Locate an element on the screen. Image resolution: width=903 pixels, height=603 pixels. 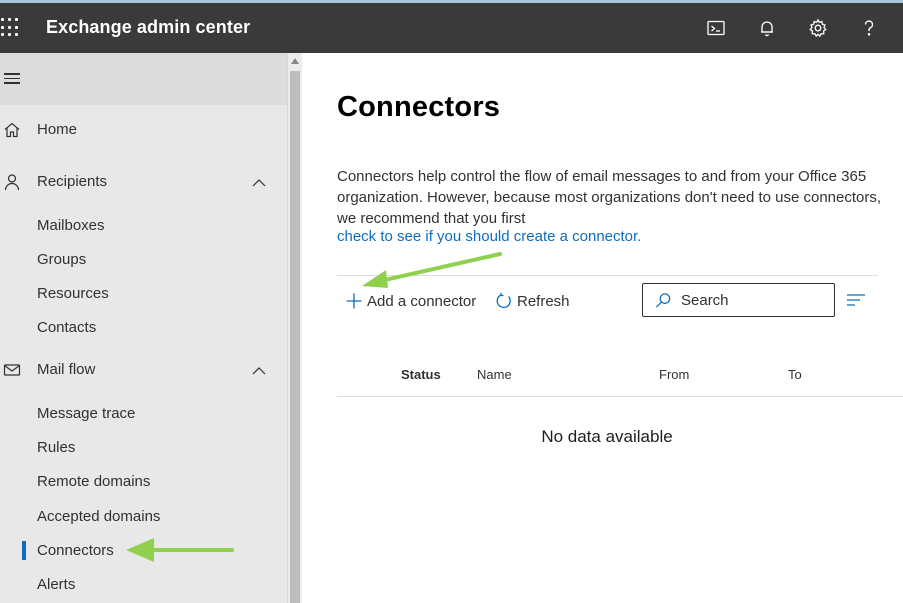
search-input is located at coordinates (751, 300).